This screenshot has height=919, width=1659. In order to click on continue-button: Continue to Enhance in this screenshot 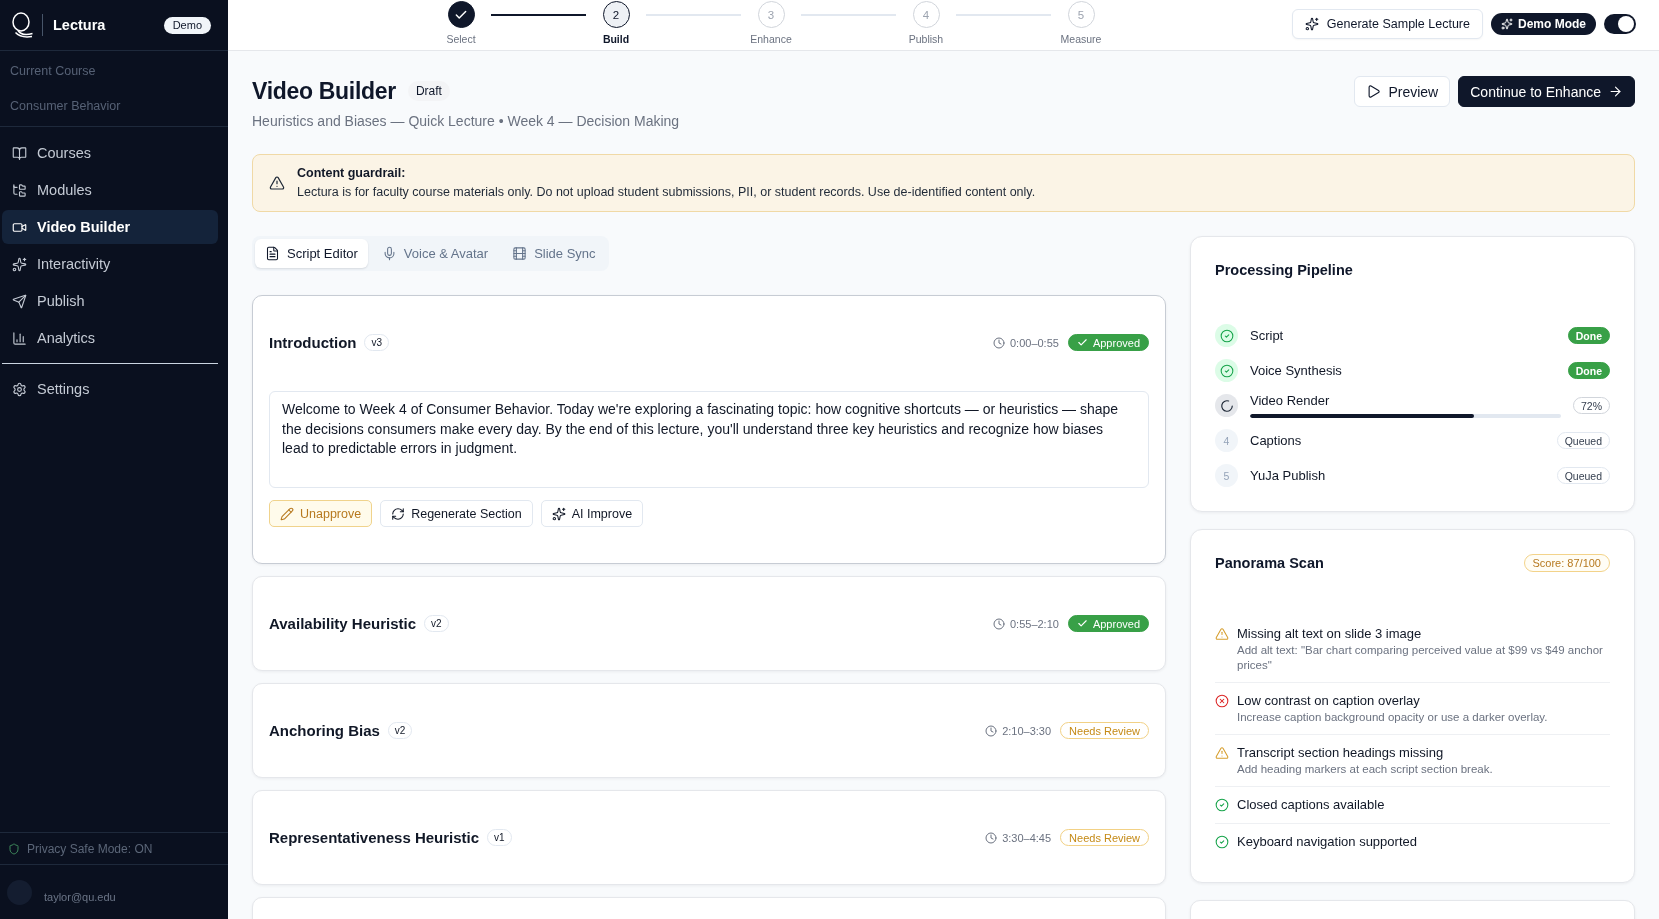, I will do `click(1546, 91)`.